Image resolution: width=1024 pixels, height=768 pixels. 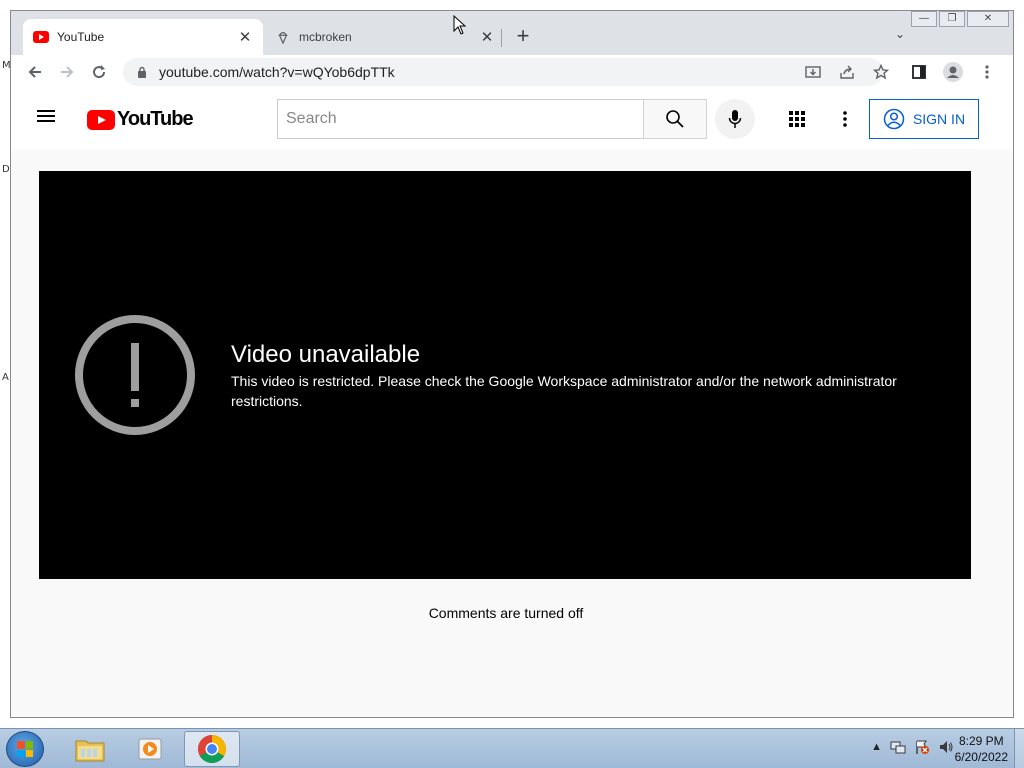 I want to click on back-button, so click(x=35, y=72).